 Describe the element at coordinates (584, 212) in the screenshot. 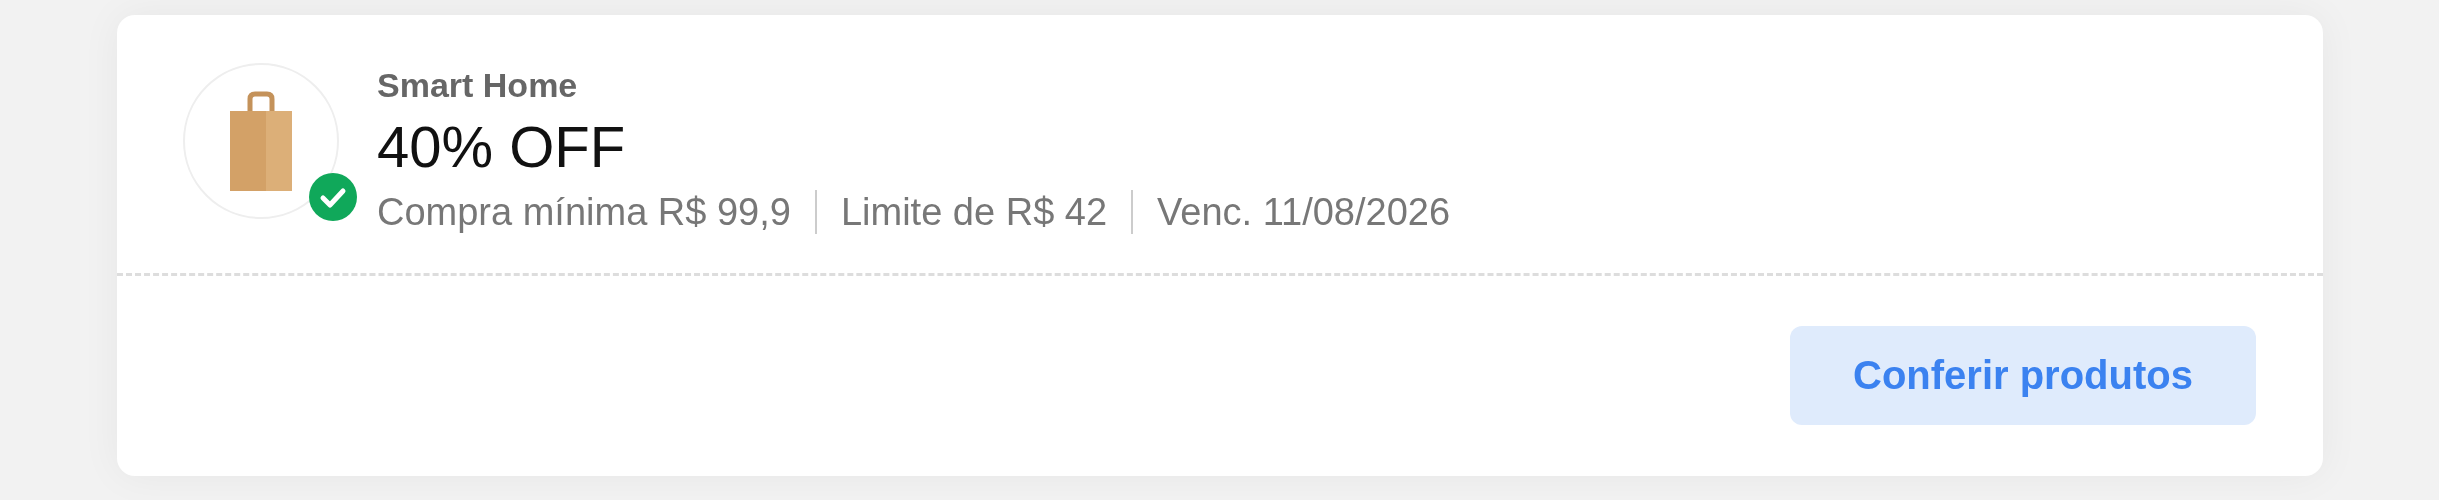

I see `coupon-condition: Compra mínima R$ 99,9` at that location.